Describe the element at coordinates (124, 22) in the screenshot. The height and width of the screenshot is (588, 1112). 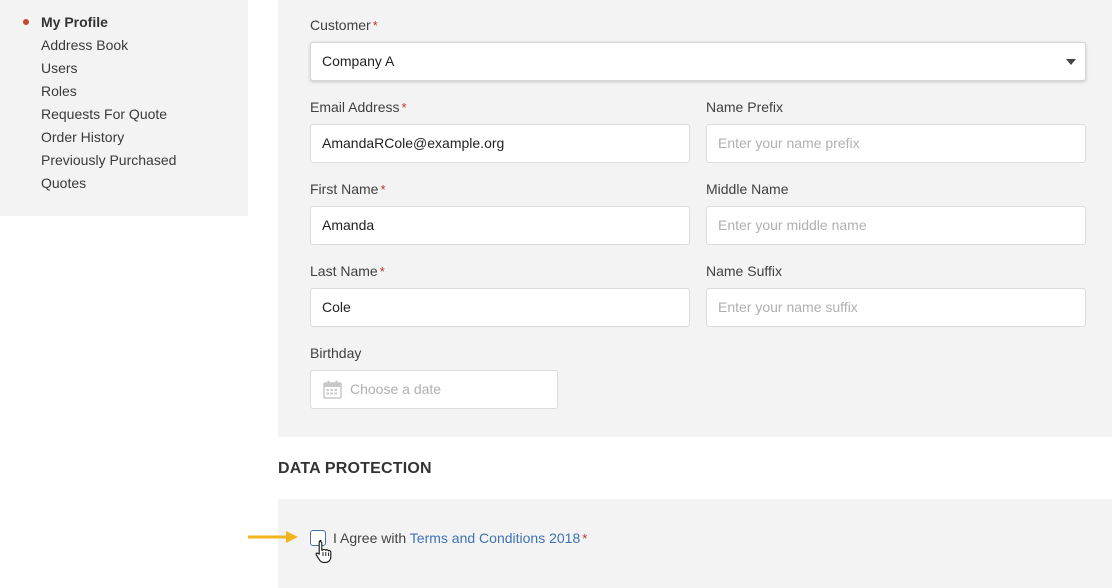
I see `sidebar-item-my-profile: My Profile` at that location.